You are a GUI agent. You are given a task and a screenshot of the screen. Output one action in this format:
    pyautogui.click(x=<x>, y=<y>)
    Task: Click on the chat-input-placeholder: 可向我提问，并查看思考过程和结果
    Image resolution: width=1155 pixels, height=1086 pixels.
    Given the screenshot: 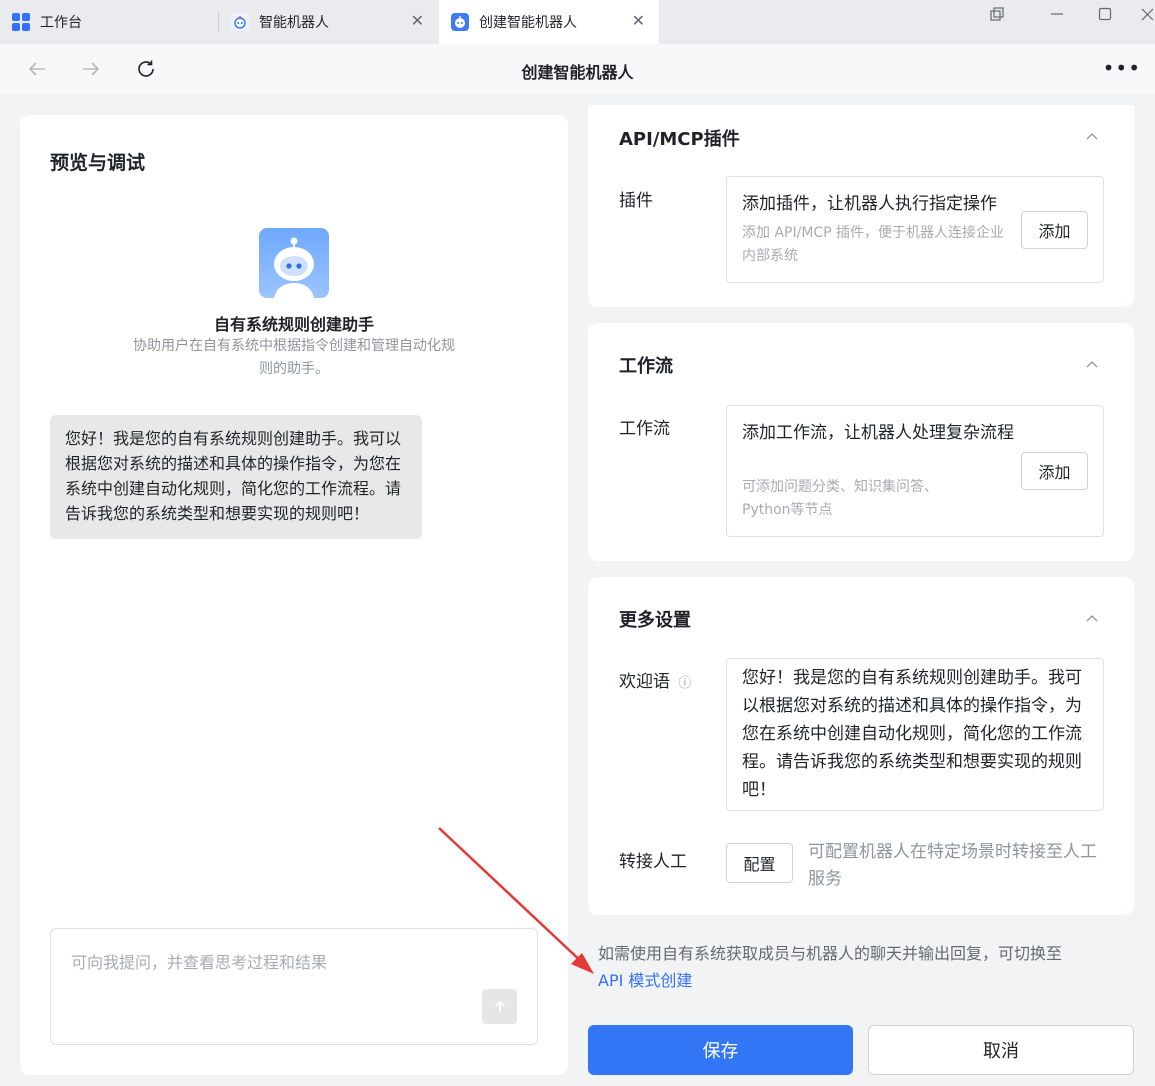 What is the action you would take?
    pyautogui.click(x=199, y=962)
    